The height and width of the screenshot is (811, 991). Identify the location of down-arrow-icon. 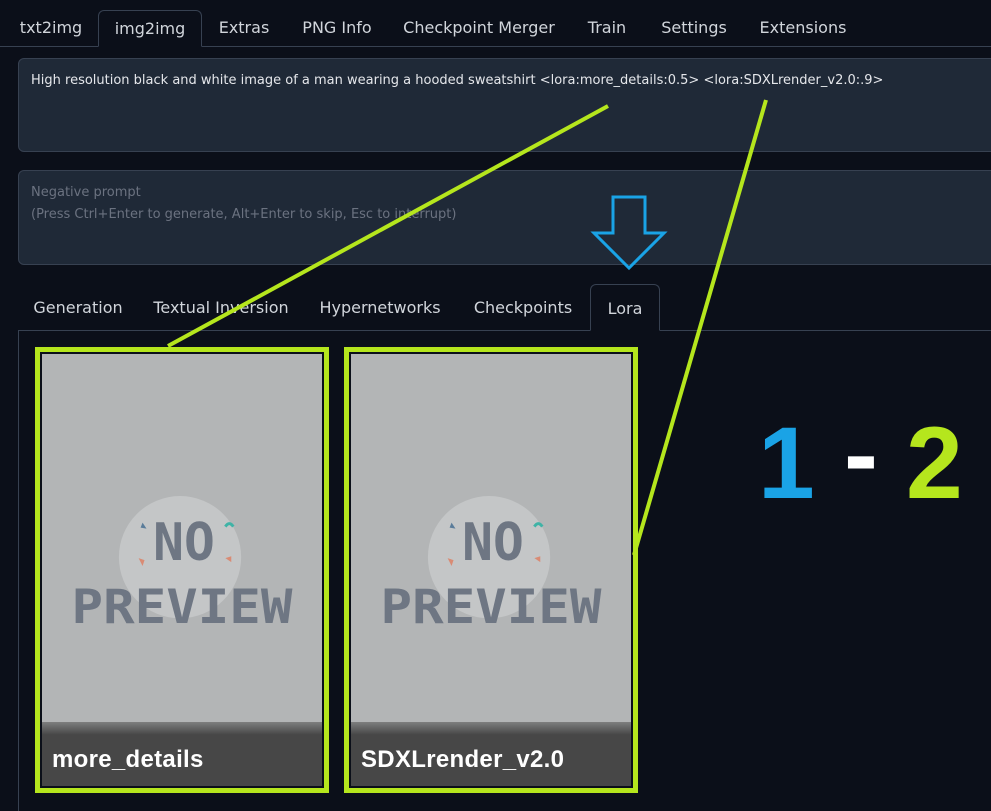
(629, 233).